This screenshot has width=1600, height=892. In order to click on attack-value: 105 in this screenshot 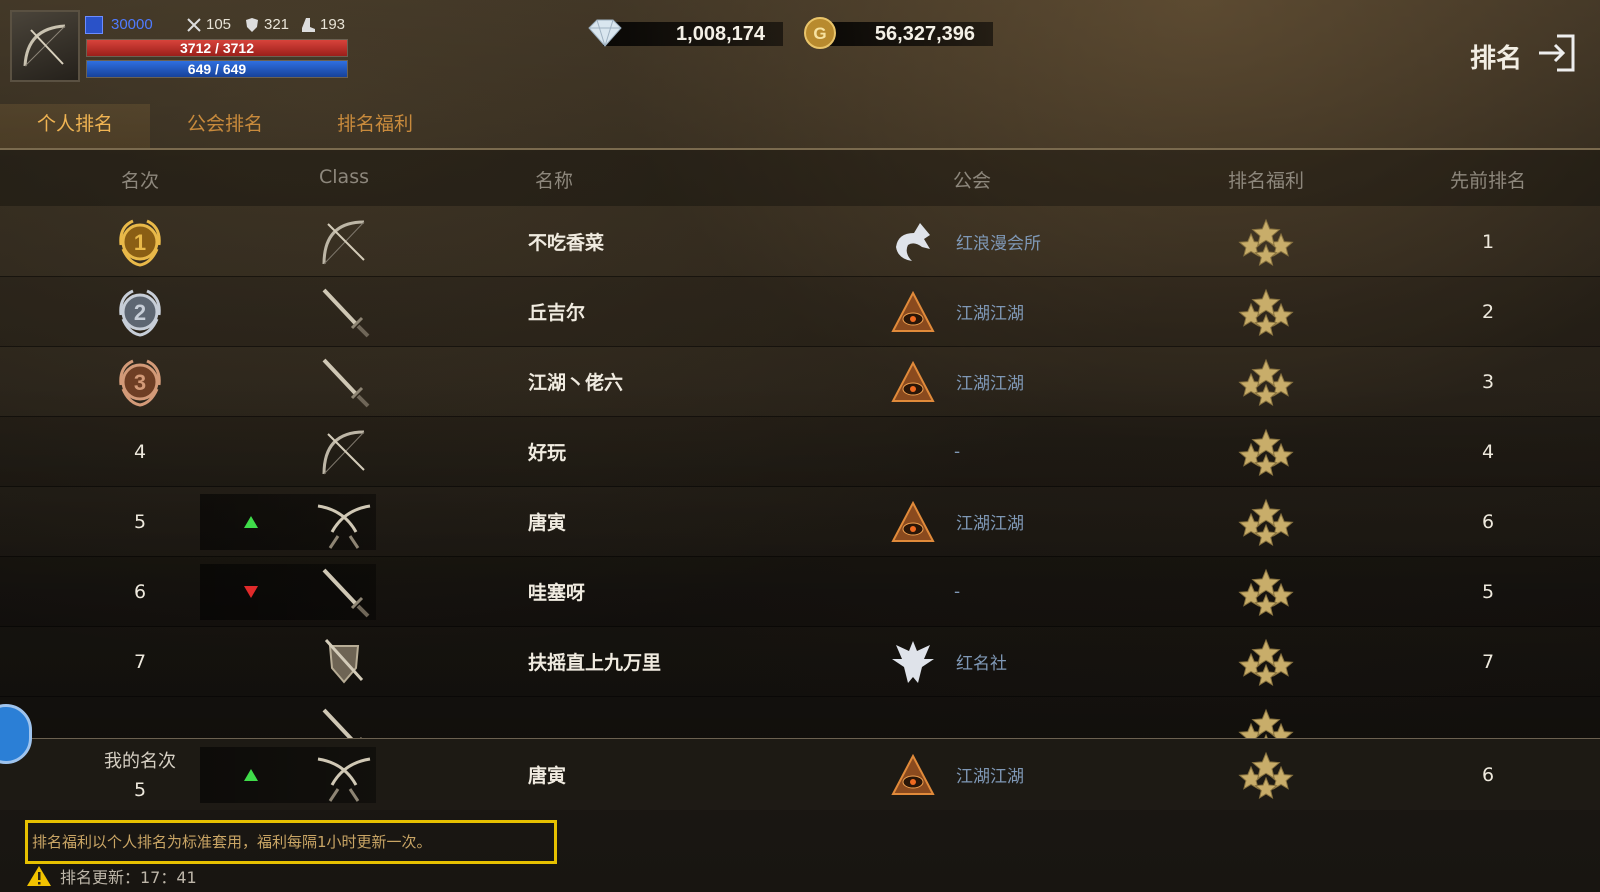, I will do `click(219, 24)`.